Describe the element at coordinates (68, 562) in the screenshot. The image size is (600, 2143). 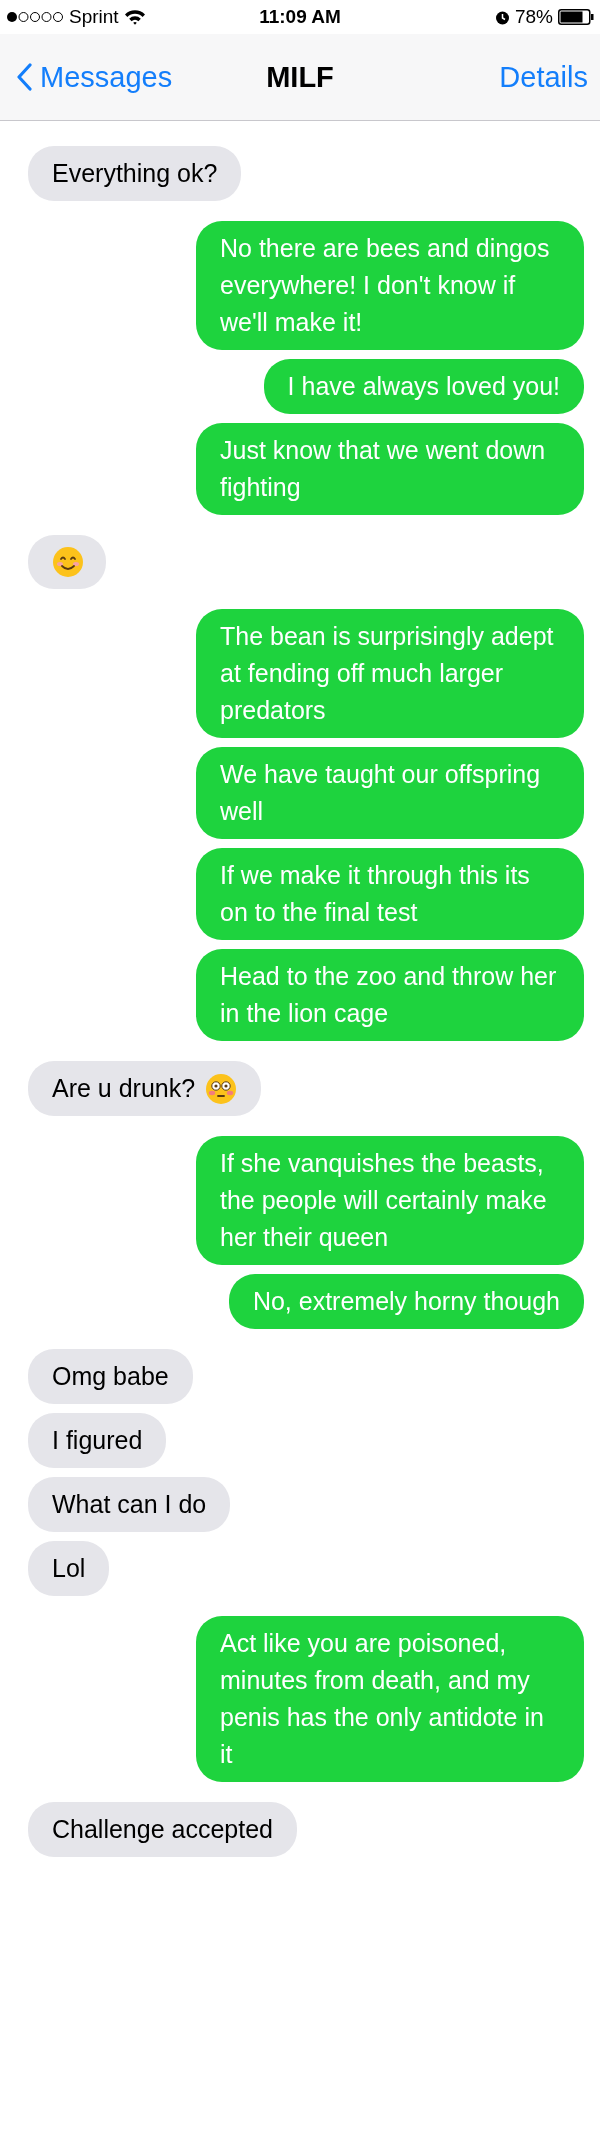
I see `smiling-face-icon` at that location.